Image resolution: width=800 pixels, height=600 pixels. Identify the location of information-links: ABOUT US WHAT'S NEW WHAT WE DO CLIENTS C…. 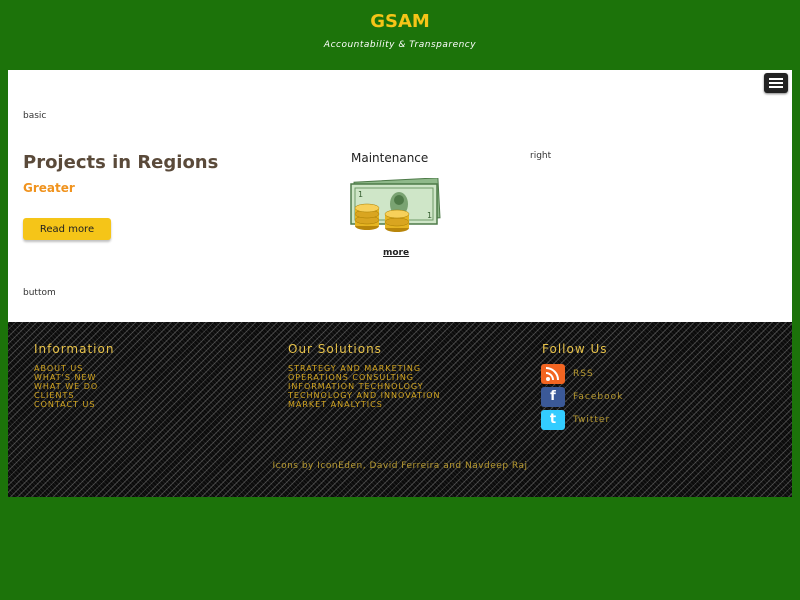
(66, 386).